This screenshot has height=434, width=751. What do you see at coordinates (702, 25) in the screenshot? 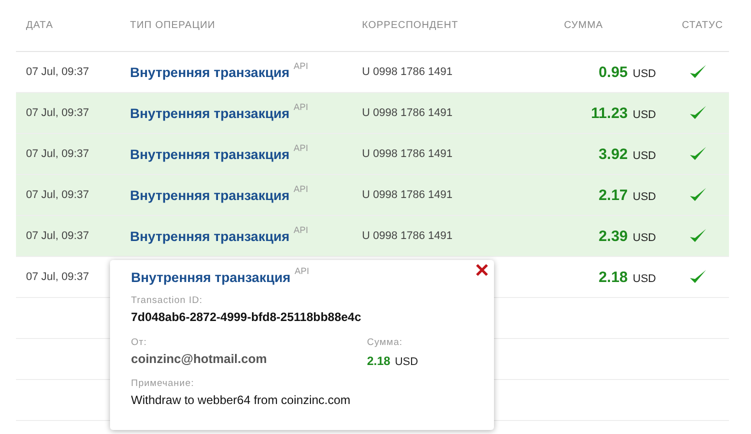
I see `column-header: СТАТУС` at bounding box center [702, 25].